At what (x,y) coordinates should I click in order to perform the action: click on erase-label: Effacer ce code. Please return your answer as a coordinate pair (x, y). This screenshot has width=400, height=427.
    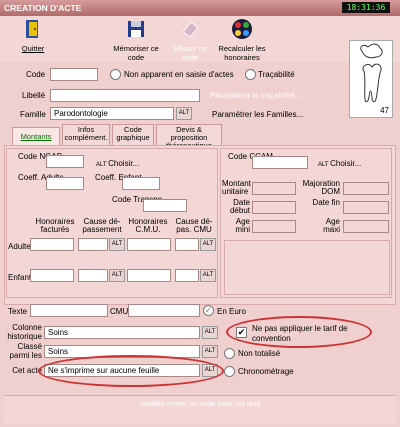
    Looking at the image, I should click on (190, 53).